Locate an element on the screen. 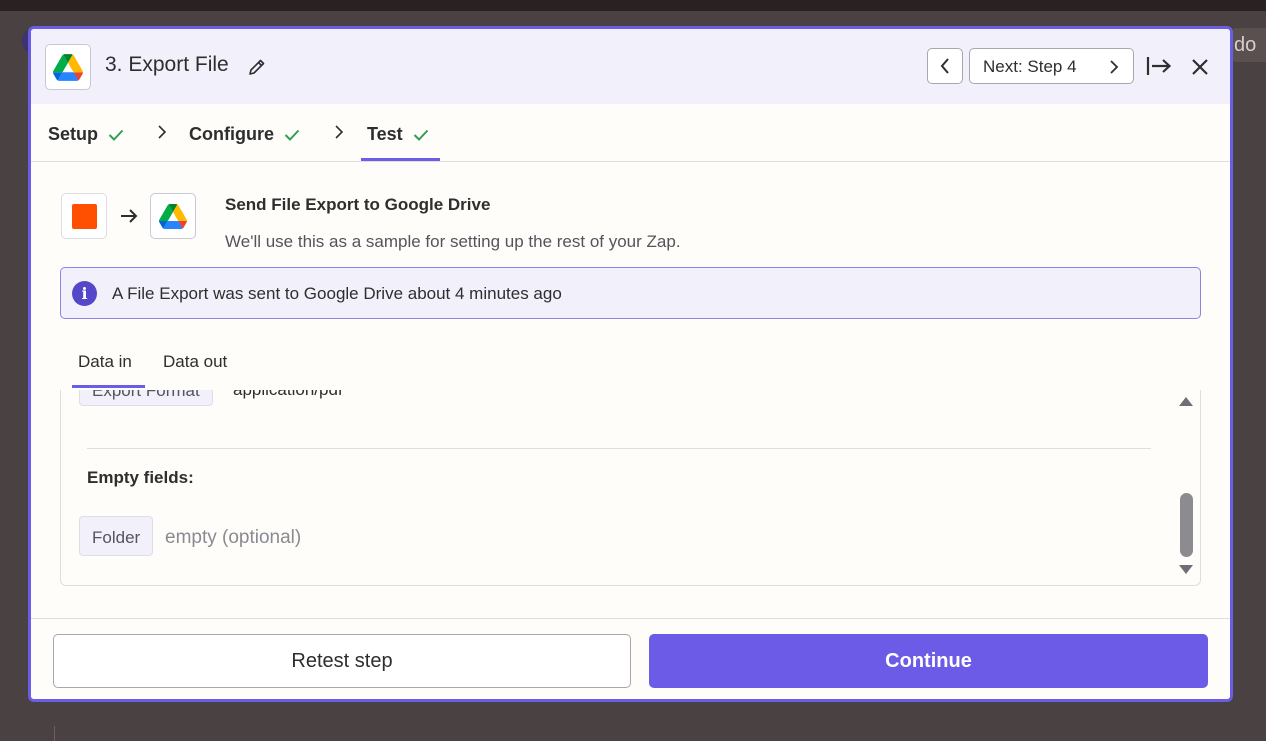 The image size is (1266, 741). tab-configure: Configure is located at coordinates (244, 134).